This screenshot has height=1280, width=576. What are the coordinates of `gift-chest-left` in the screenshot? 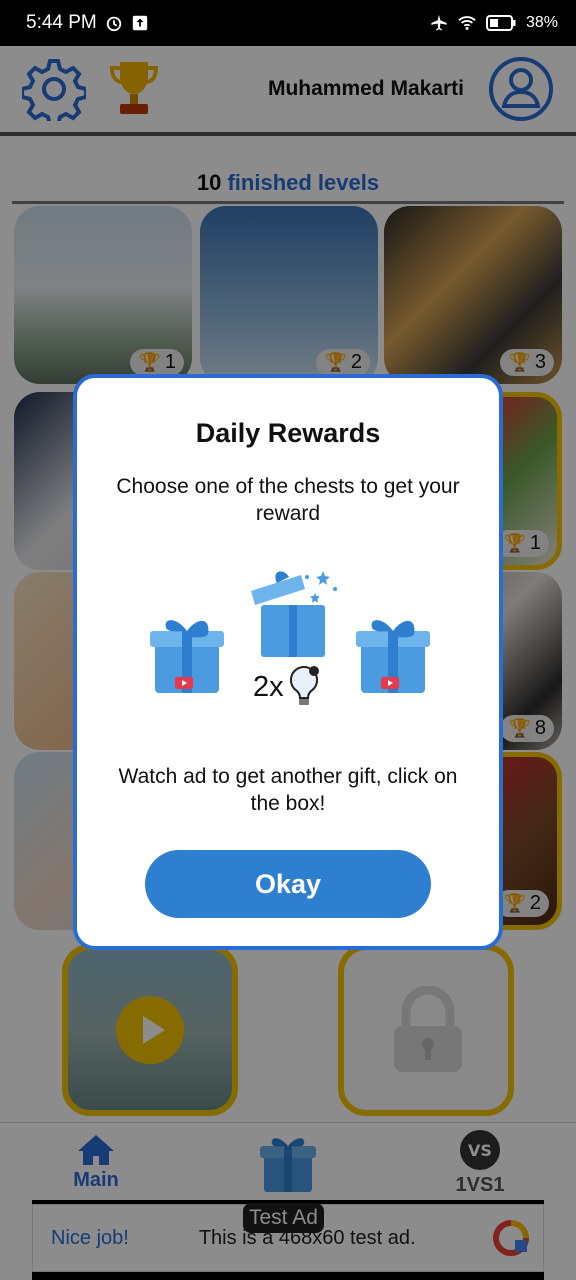 It's located at (187, 656).